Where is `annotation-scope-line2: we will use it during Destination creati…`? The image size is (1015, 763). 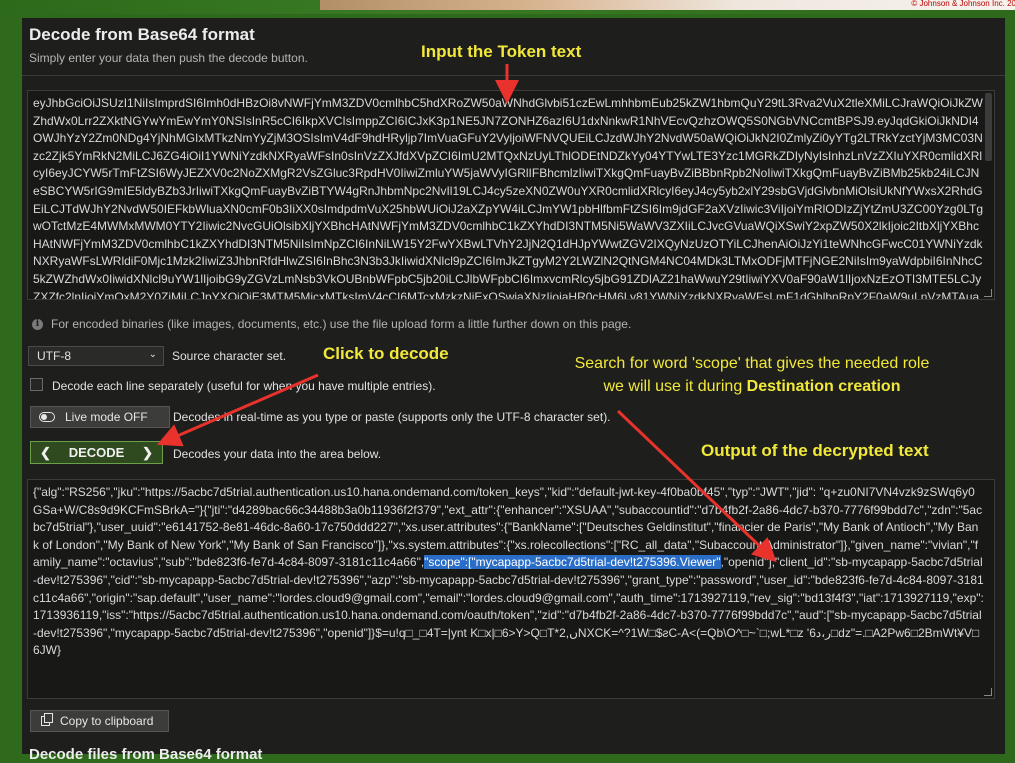
annotation-scope-line2: we will use it during Destination creati… is located at coordinates (752, 386).